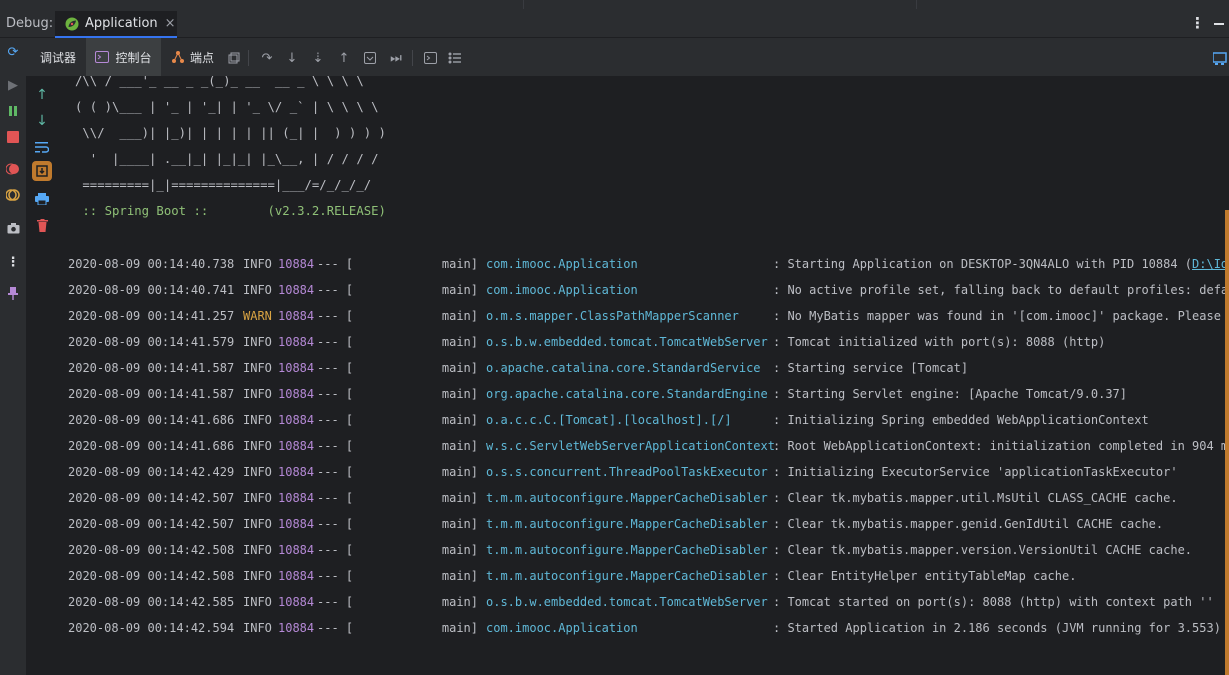  I want to click on soft-wrap-icon, so click(42, 147).